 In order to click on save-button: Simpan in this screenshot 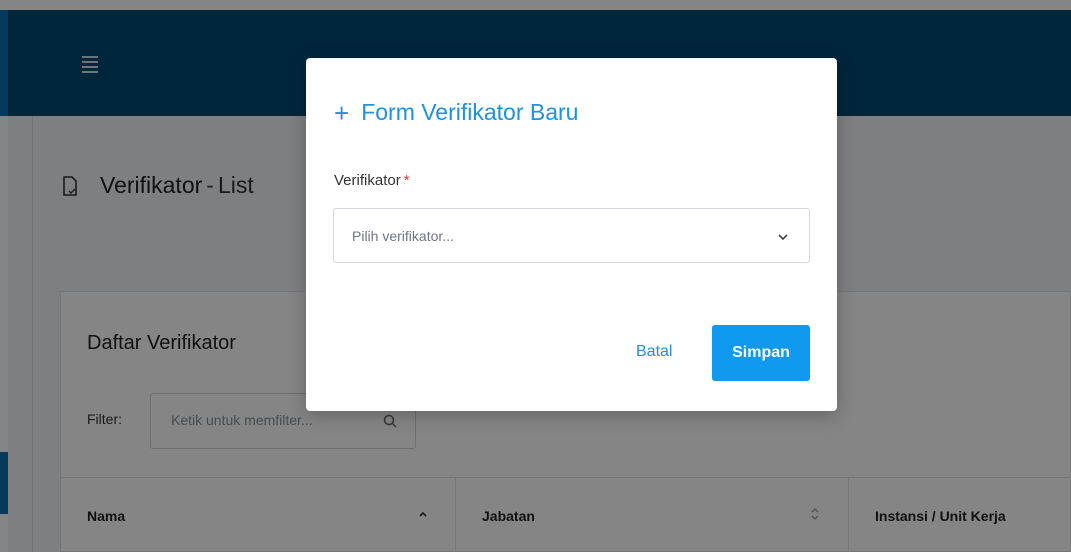, I will do `click(761, 353)`.